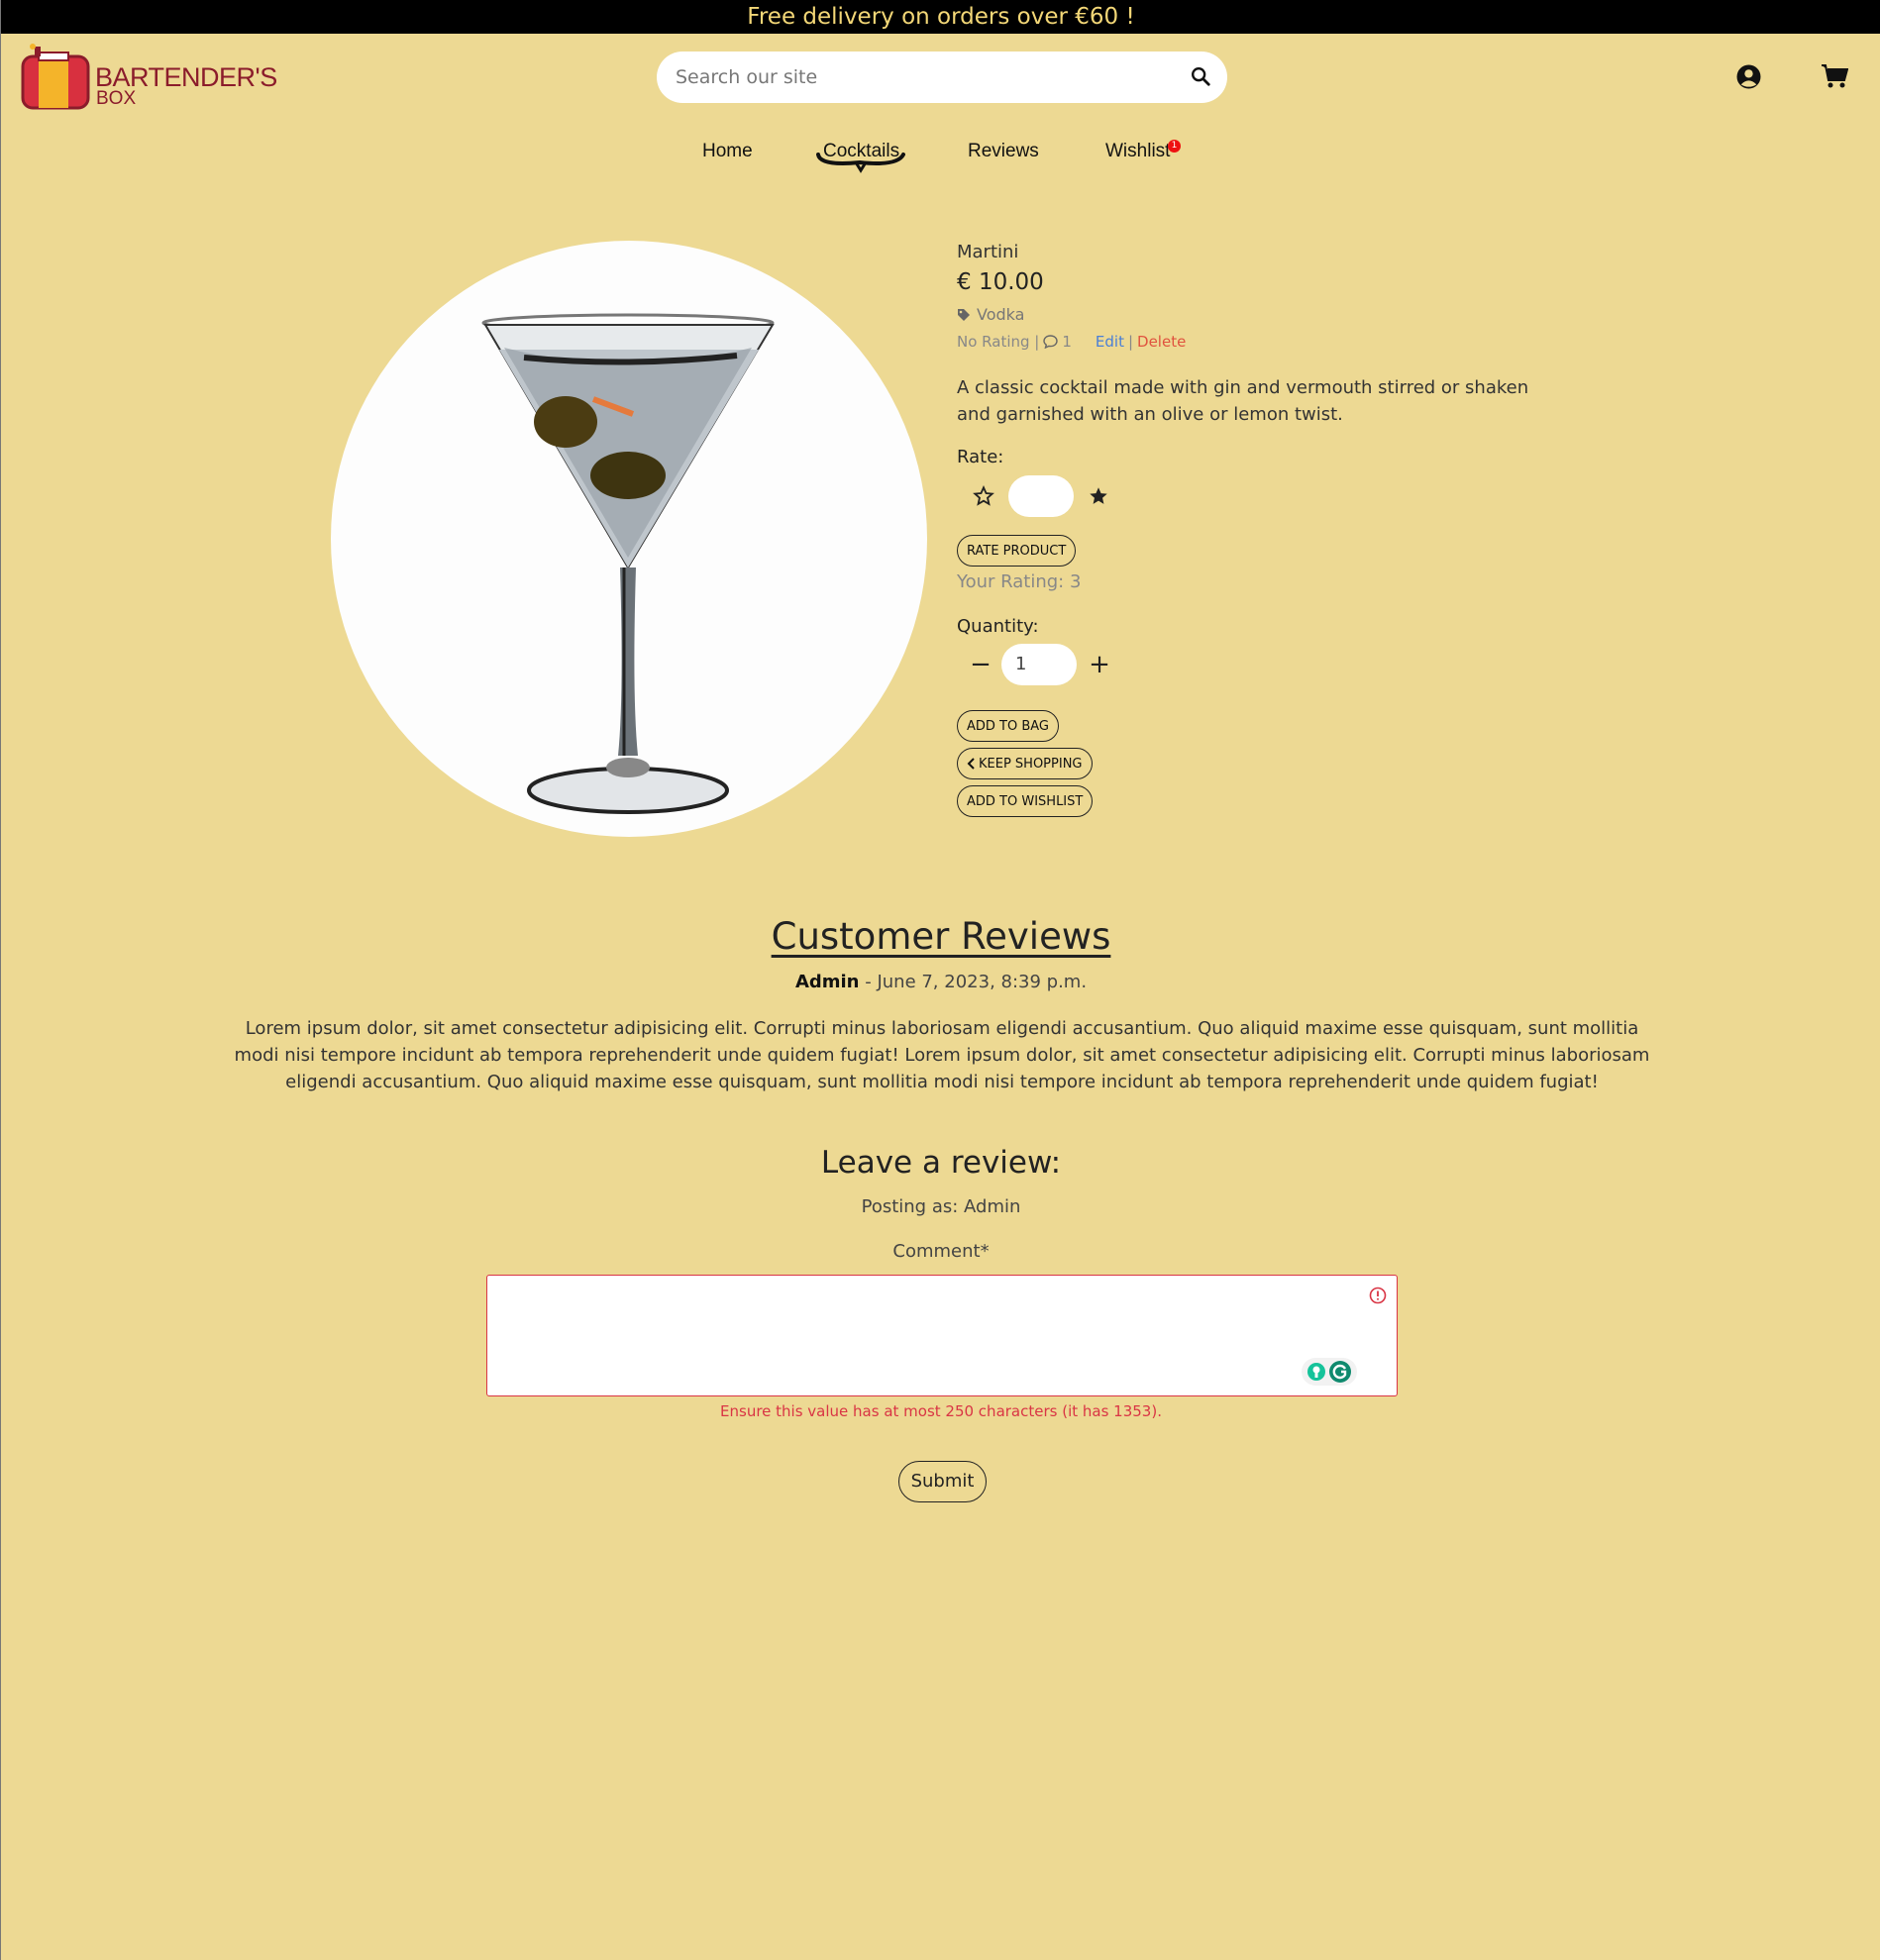 The image size is (1880, 1960). What do you see at coordinates (942, 1481) in the screenshot?
I see `submit-button: Submit` at bounding box center [942, 1481].